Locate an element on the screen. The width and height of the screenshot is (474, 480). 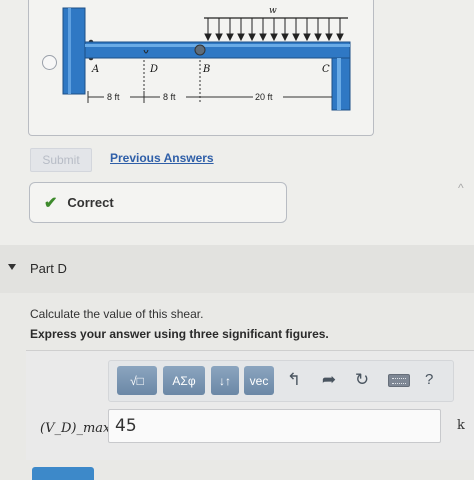
answer-input: 45 is located at coordinates (274, 426).